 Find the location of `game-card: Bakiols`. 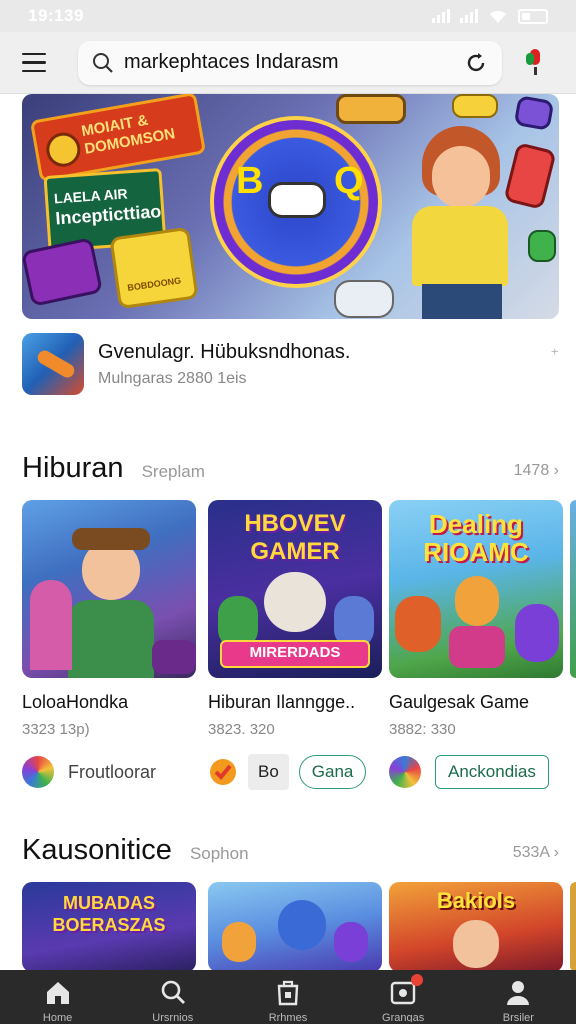

game-card: Bakiols is located at coordinates (476, 927).